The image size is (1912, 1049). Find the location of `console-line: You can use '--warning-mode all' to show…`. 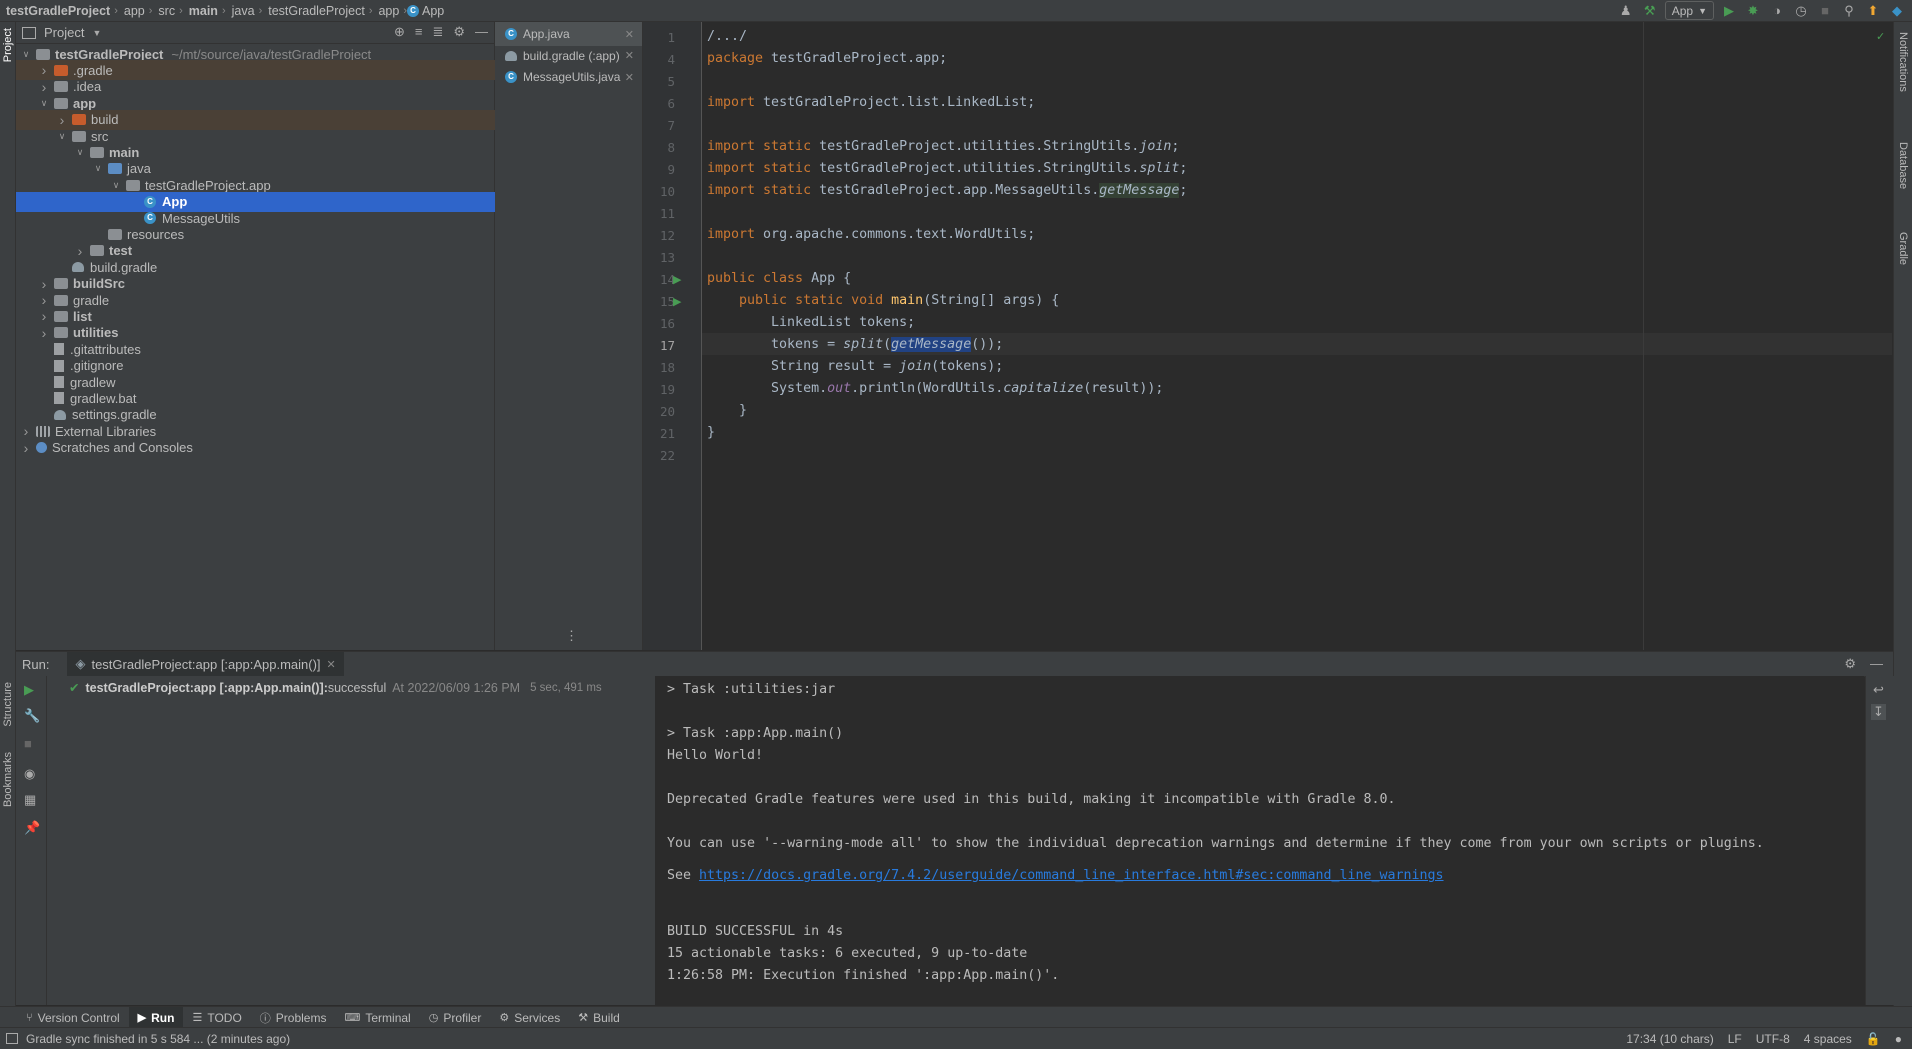

console-line: You can use '--warning-mode all' to show… is located at coordinates (1215, 843).